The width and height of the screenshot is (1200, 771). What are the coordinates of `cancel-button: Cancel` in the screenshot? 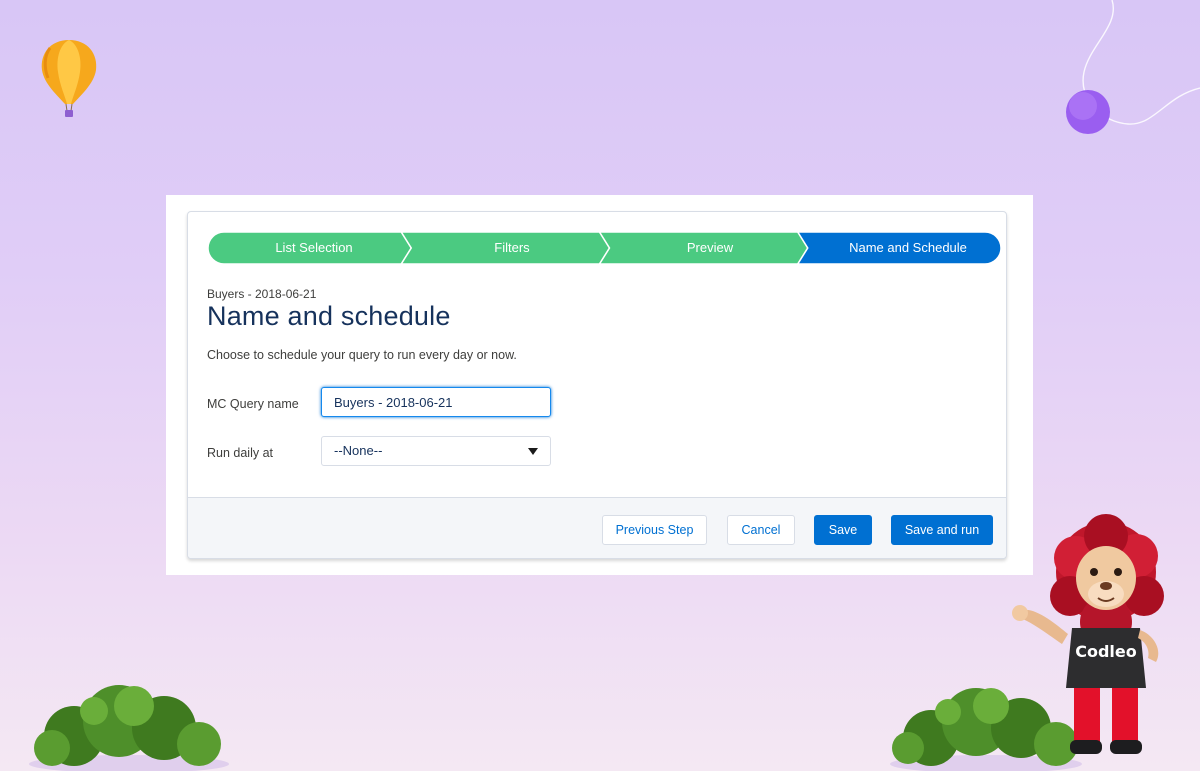 It's located at (761, 530).